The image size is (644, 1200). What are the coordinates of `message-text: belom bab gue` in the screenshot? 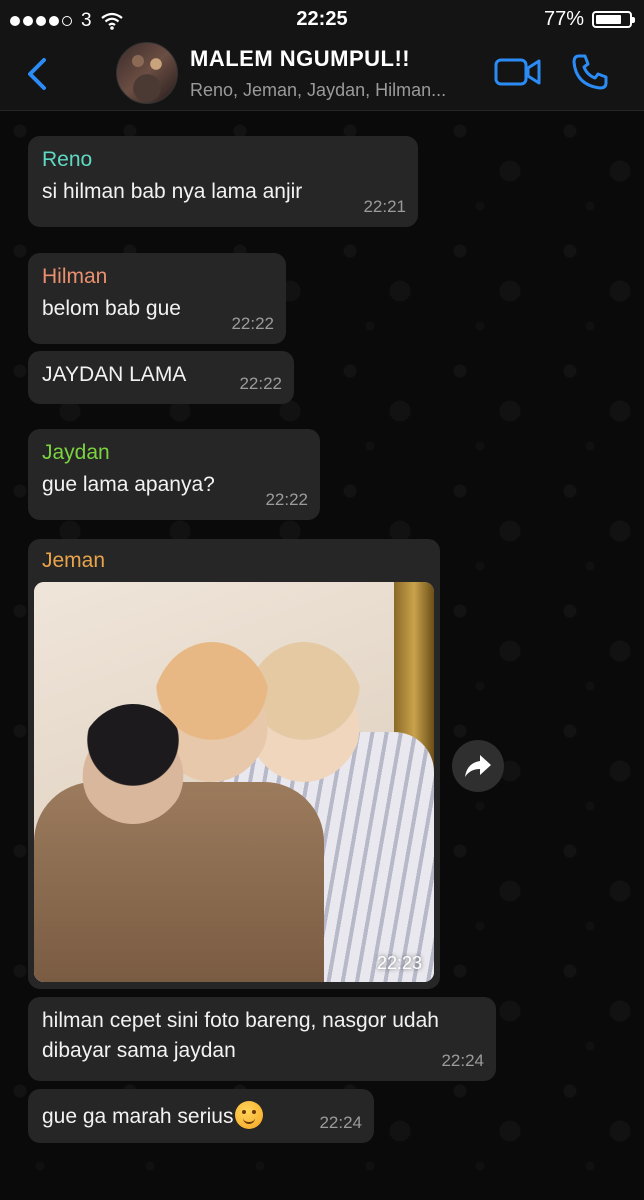 It's located at (111, 308).